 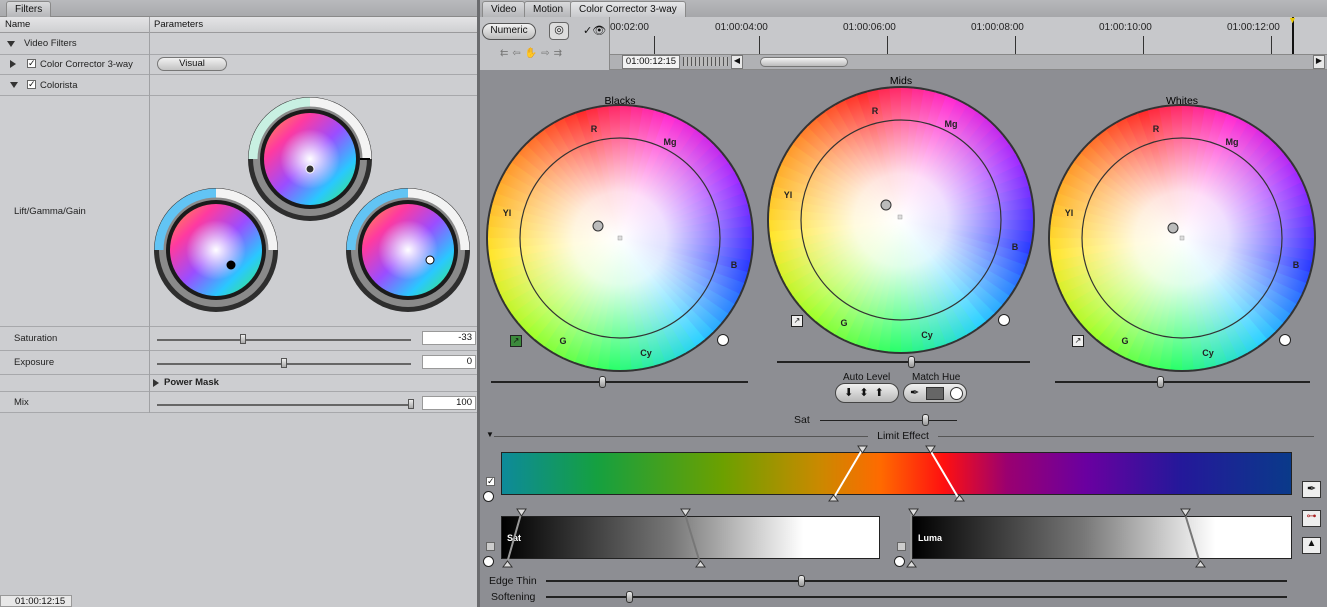 What do you see at coordinates (449, 403) in the screenshot?
I see `mix-value: 100` at bounding box center [449, 403].